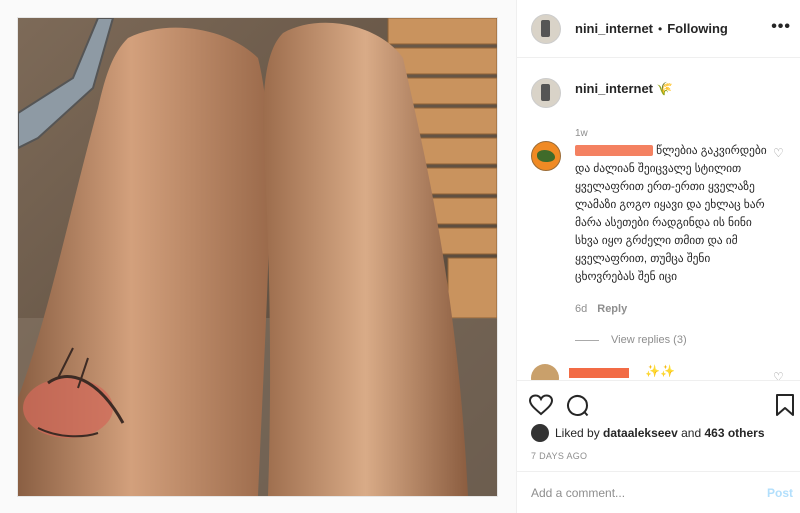 Image resolution: width=800 pixels, height=513 pixels. What do you see at coordinates (664, 88) in the screenshot?
I see `caption-emoji: 🌾` at bounding box center [664, 88].